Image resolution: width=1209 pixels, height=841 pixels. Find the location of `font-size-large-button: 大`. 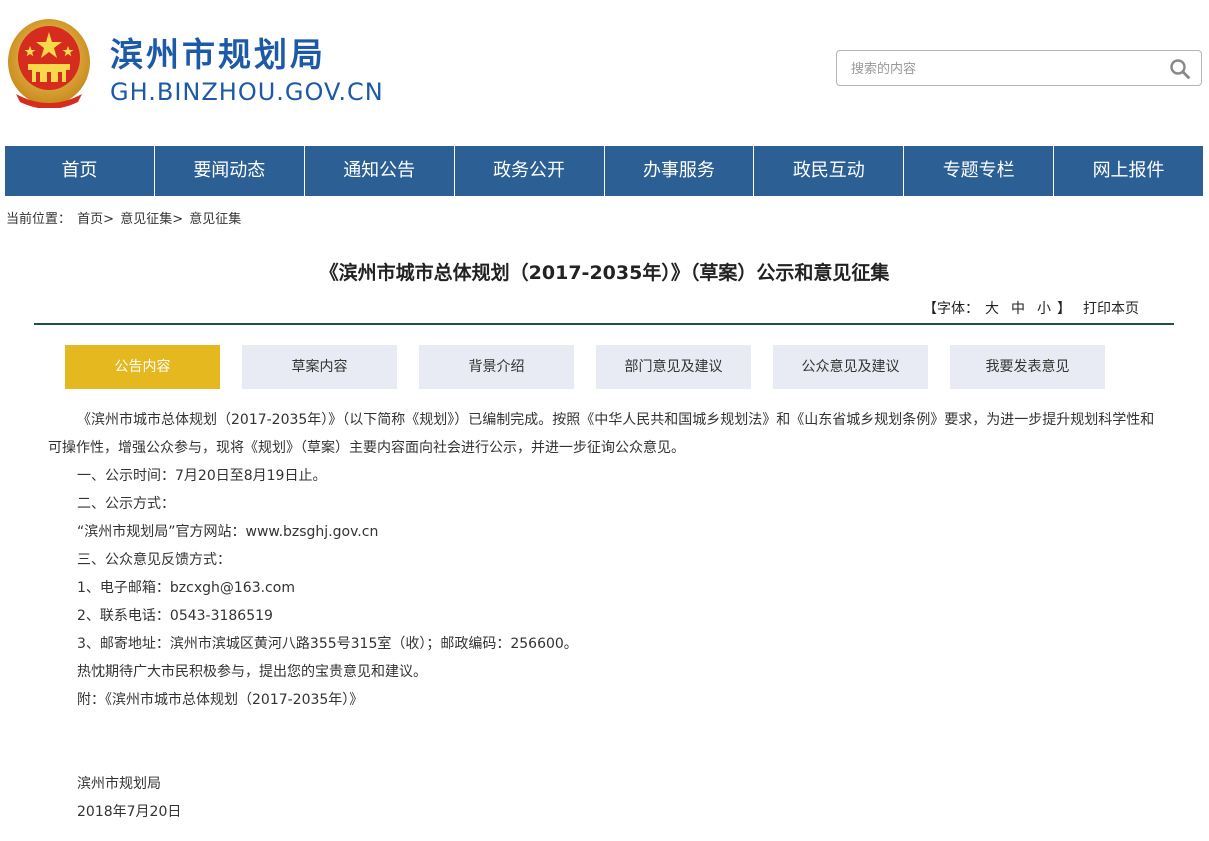

font-size-large-button: 大 is located at coordinates (992, 309).